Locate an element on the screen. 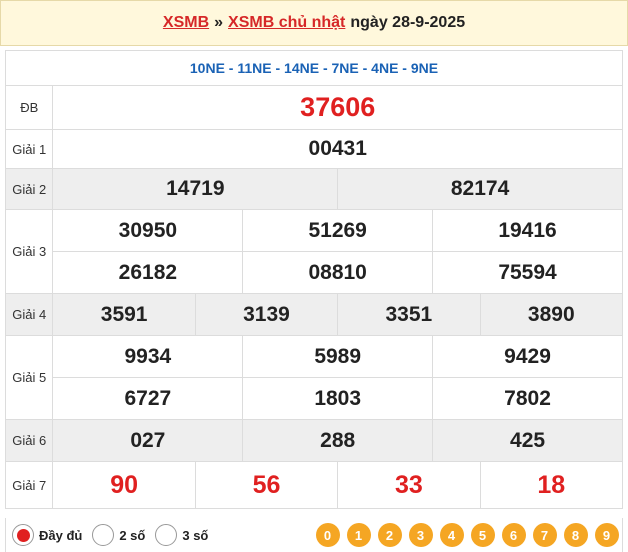 The width and height of the screenshot is (628, 552). prize-number: 1803 is located at coordinates (338, 398).